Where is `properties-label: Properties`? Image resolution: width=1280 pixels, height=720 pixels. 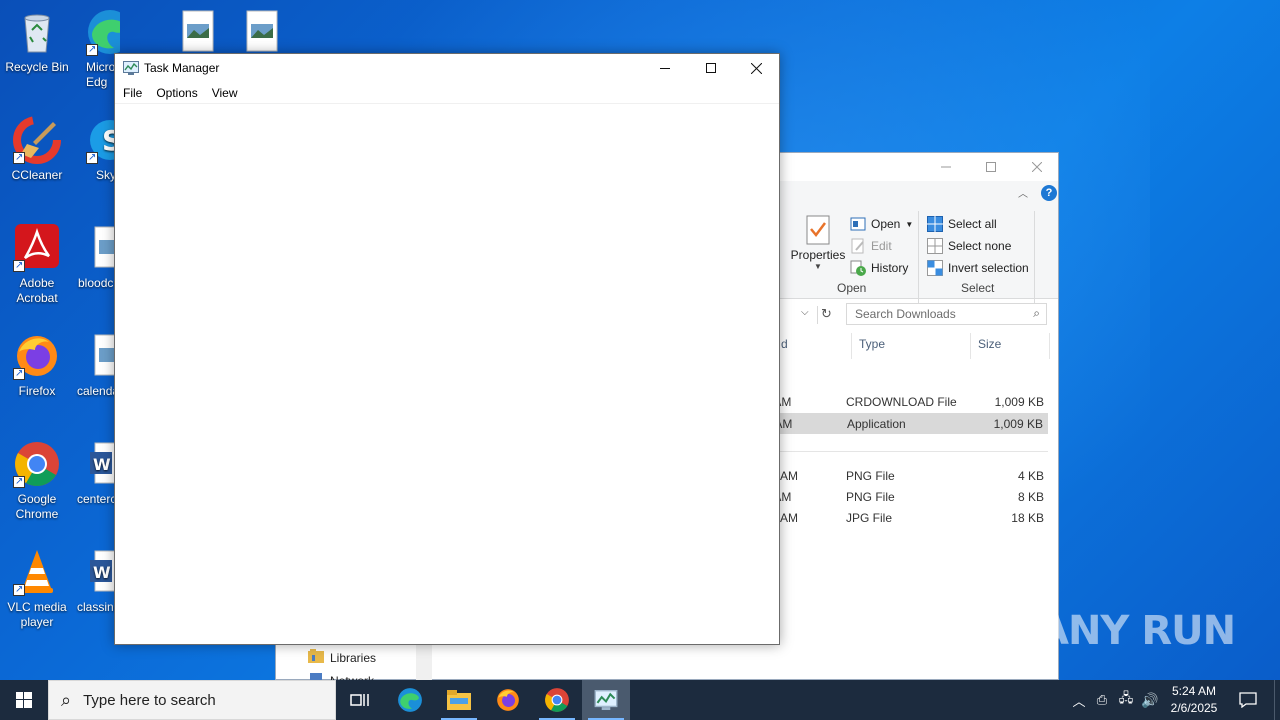 properties-label: Properties is located at coordinates (818, 255).